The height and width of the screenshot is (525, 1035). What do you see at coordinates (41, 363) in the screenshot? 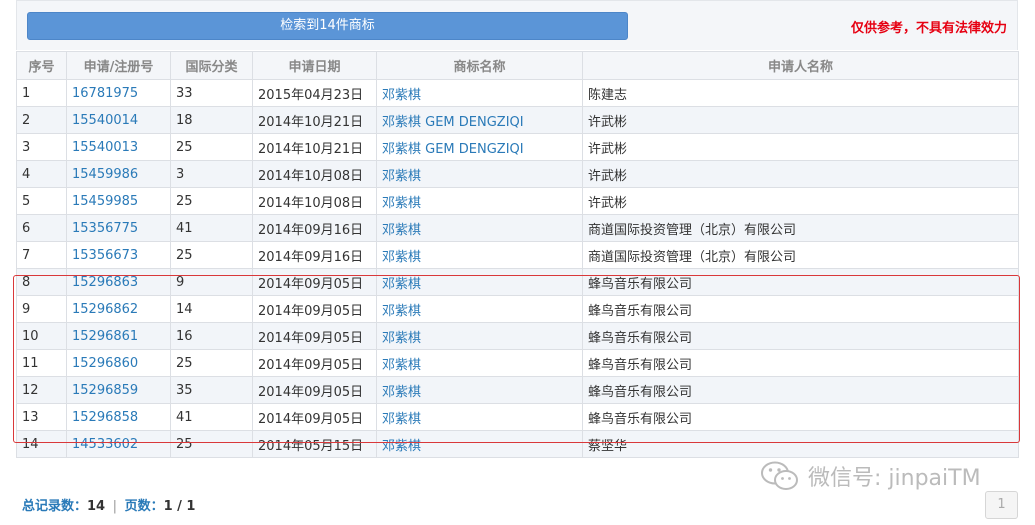
I see `row-index: 11` at bounding box center [41, 363].